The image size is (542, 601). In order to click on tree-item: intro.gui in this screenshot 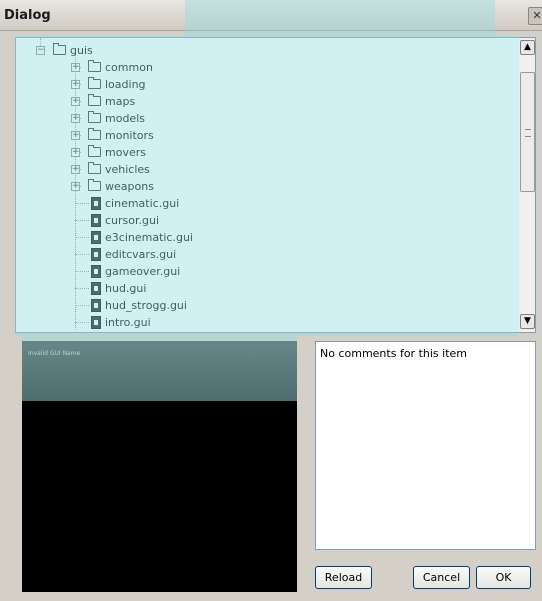, I will do `click(267, 322)`.